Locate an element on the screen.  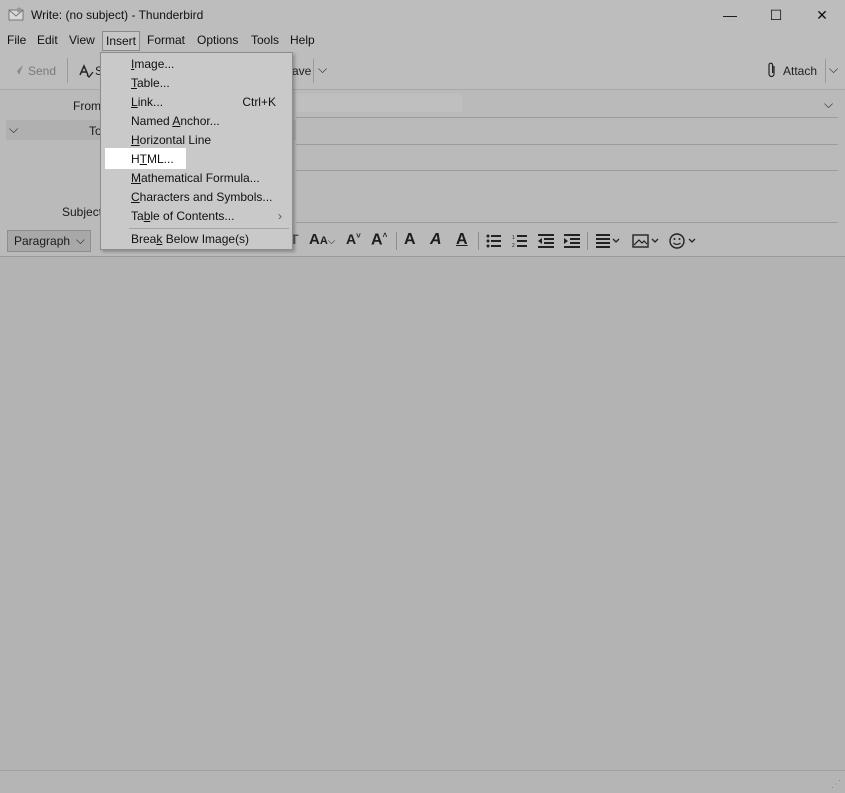
paperclip-icon is located at coordinates (771, 70).